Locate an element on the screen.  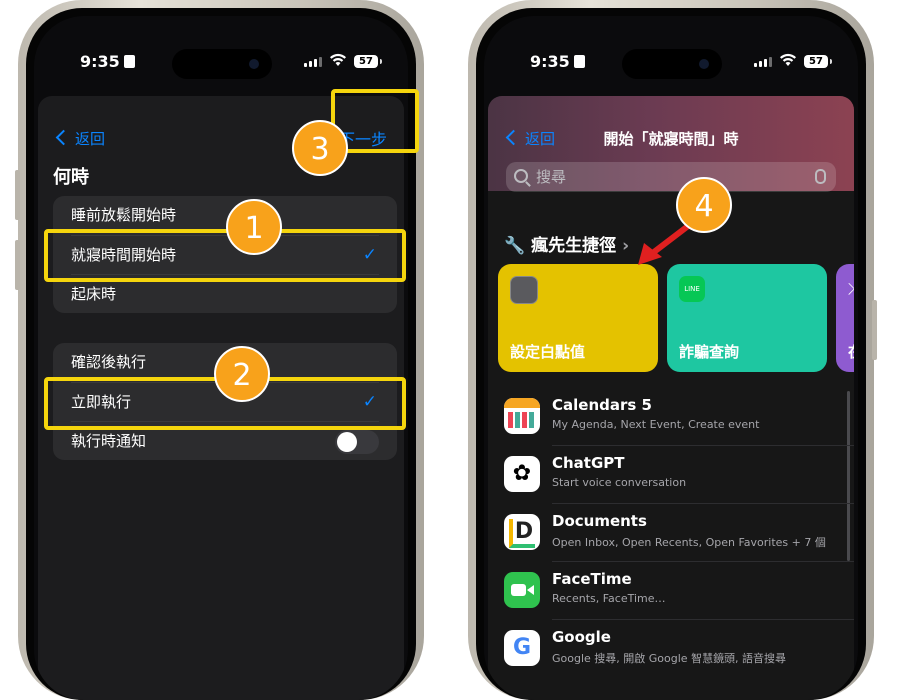
settings-gear-icon is located at coordinates (524, 290).